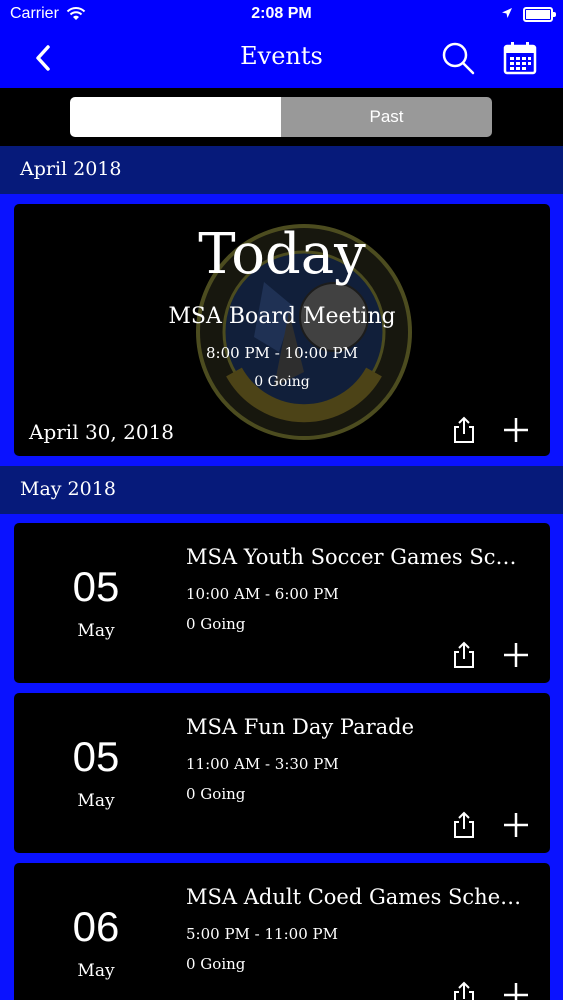  I want to click on featured-event-date: April 30, 2018, so click(102, 432).